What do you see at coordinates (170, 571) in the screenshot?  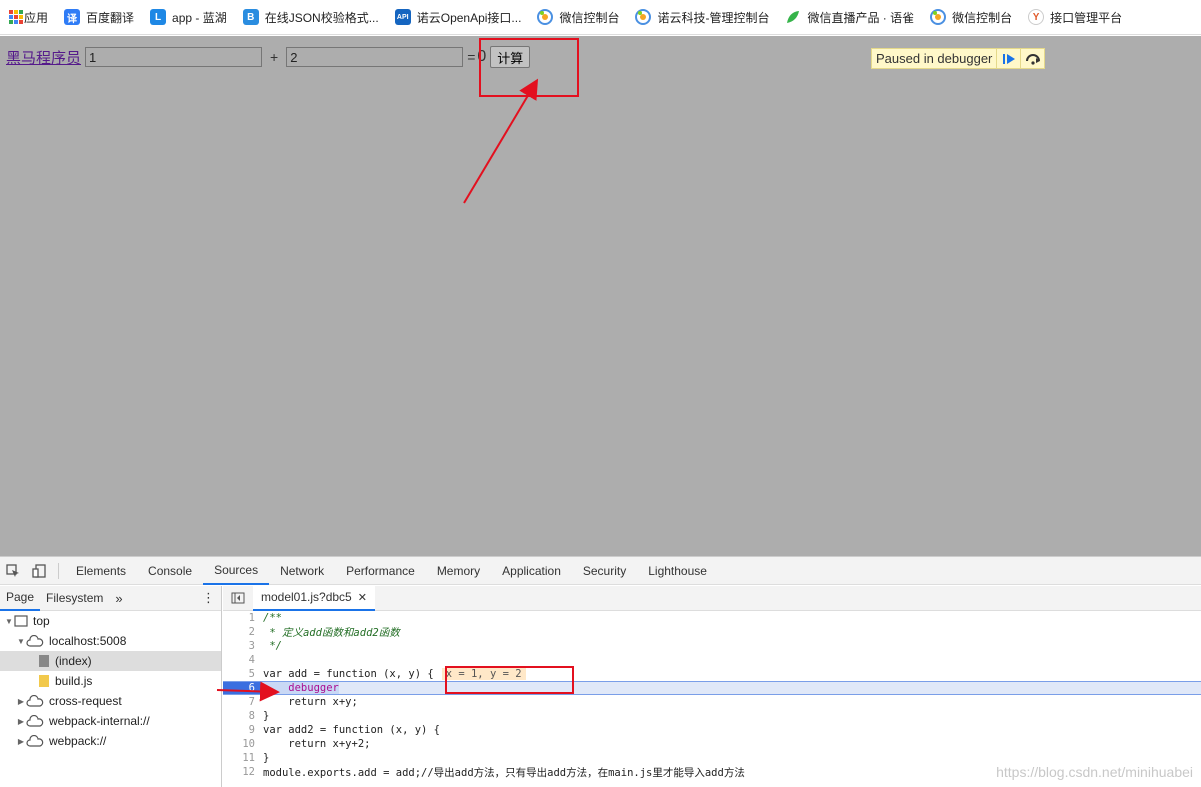 I see `tab-console: Console` at bounding box center [170, 571].